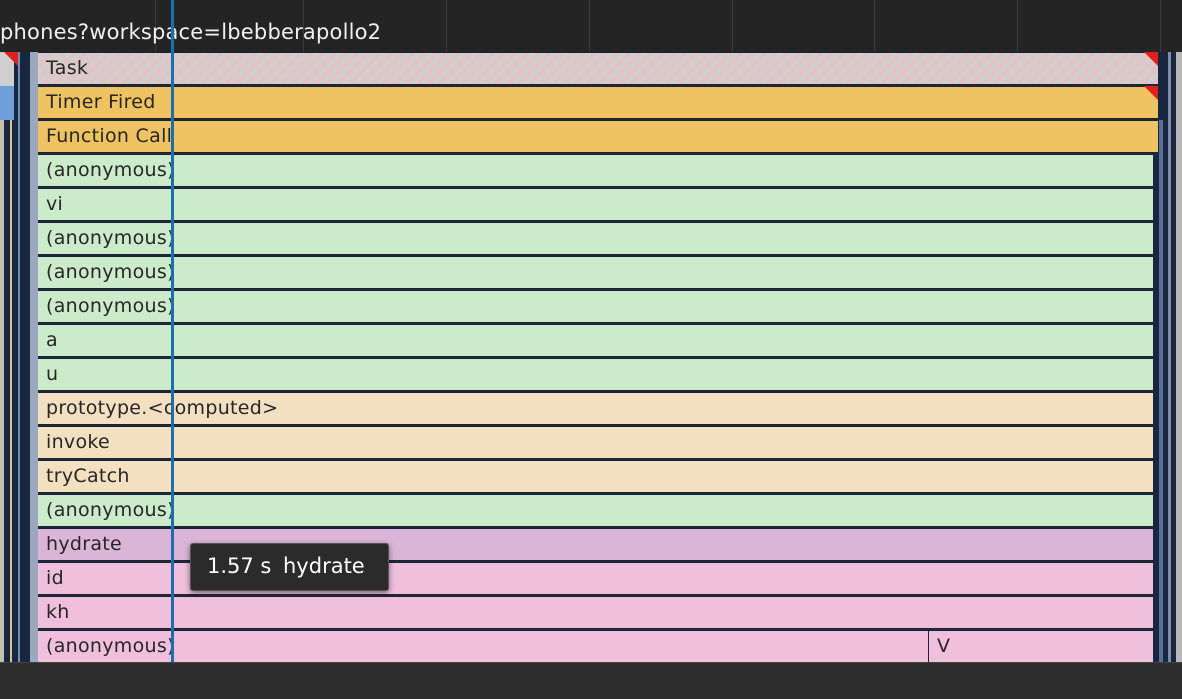 The image size is (1182, 699). I want to click on tooltip-duration: 1.57 s, so click(239, 566).